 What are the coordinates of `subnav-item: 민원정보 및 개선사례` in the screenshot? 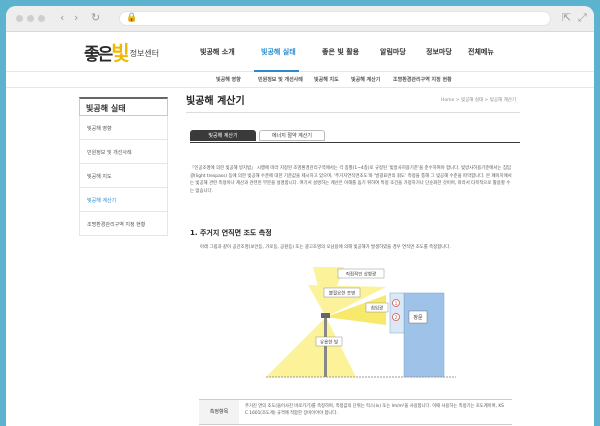 It's located at (280, 79).